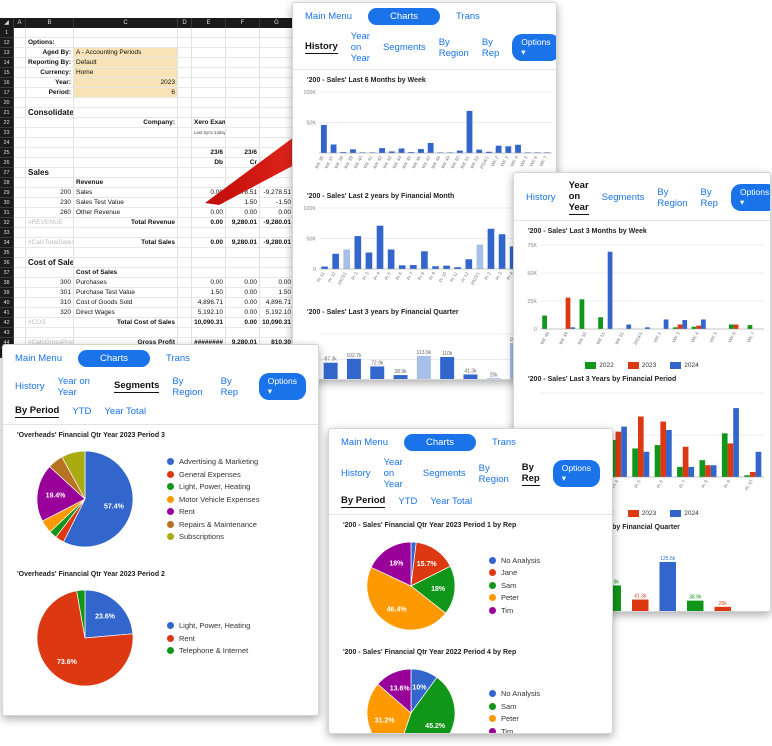 The width and height of the screenshot is (772, 746). I want to click on spreadsheet-row: 30230Sales Test Value0.001.50-1.501.50, so click(165, 203).